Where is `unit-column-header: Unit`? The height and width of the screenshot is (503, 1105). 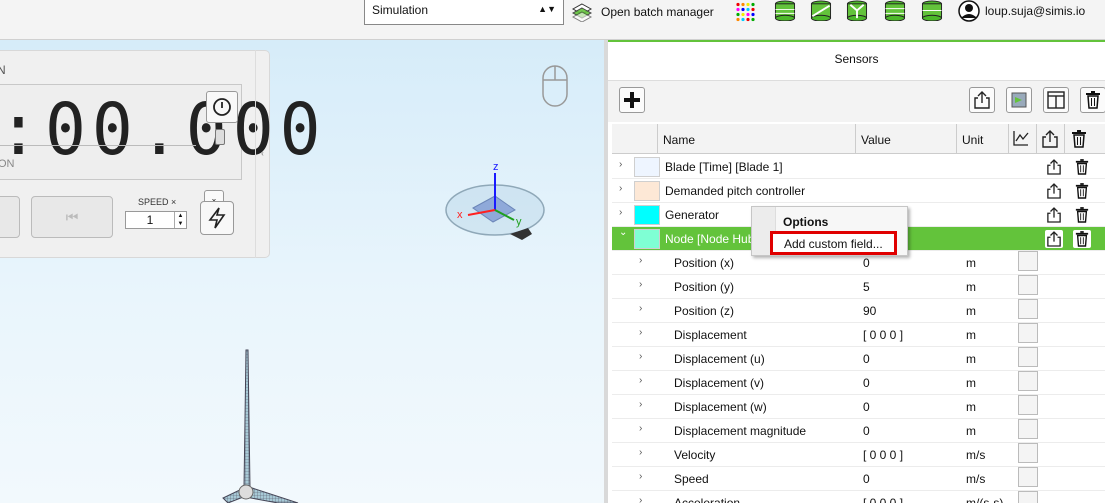 unit-column-header: Unit is located at coordinates (983, 139).